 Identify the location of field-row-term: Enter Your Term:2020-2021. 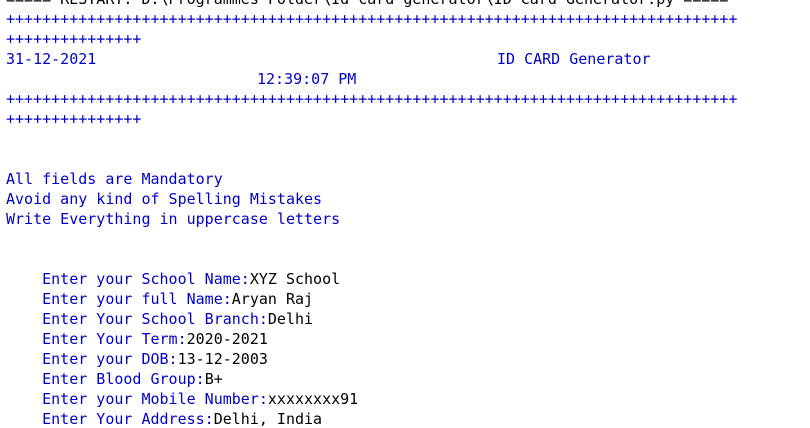
(137, 328).